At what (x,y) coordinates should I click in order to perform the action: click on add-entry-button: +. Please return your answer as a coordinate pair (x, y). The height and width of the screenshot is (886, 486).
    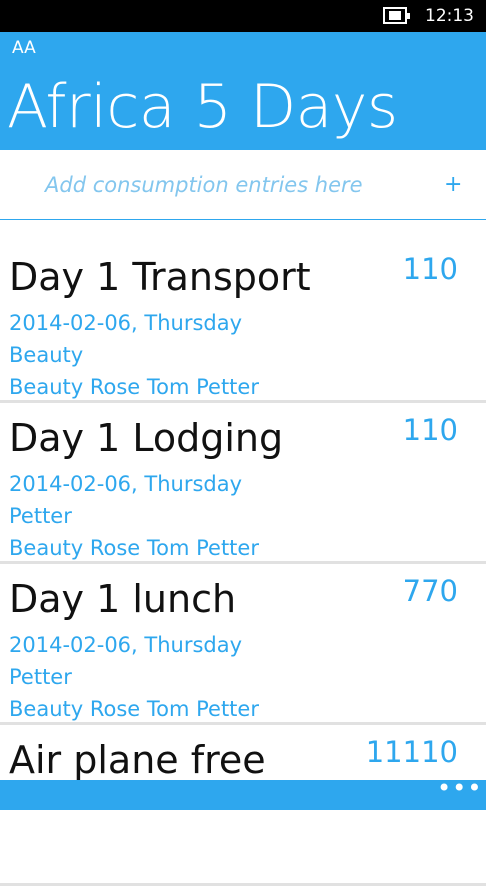
    Looking at the image, I should click on (453, 185).